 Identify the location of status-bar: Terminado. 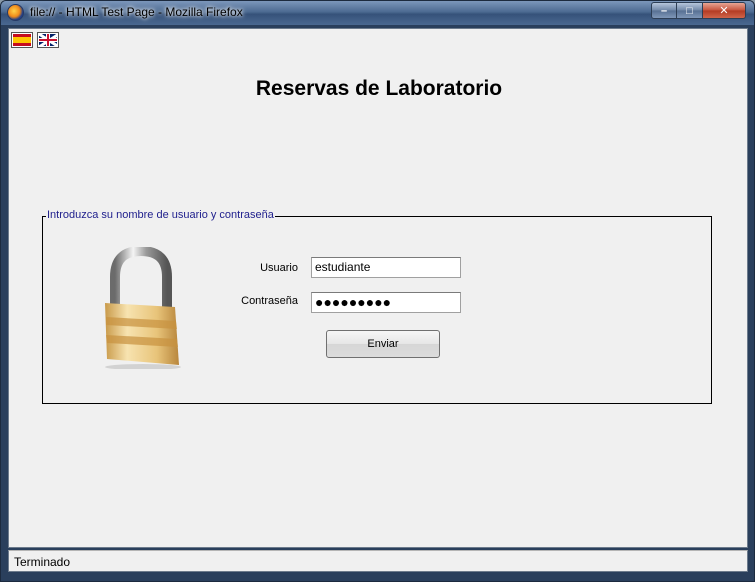
(378, 561).